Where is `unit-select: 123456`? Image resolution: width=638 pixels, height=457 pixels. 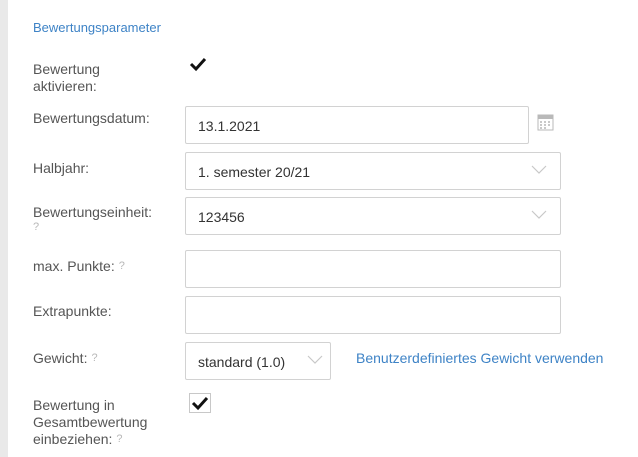 unit-select: 123456 is located at coordinates (373, 216).